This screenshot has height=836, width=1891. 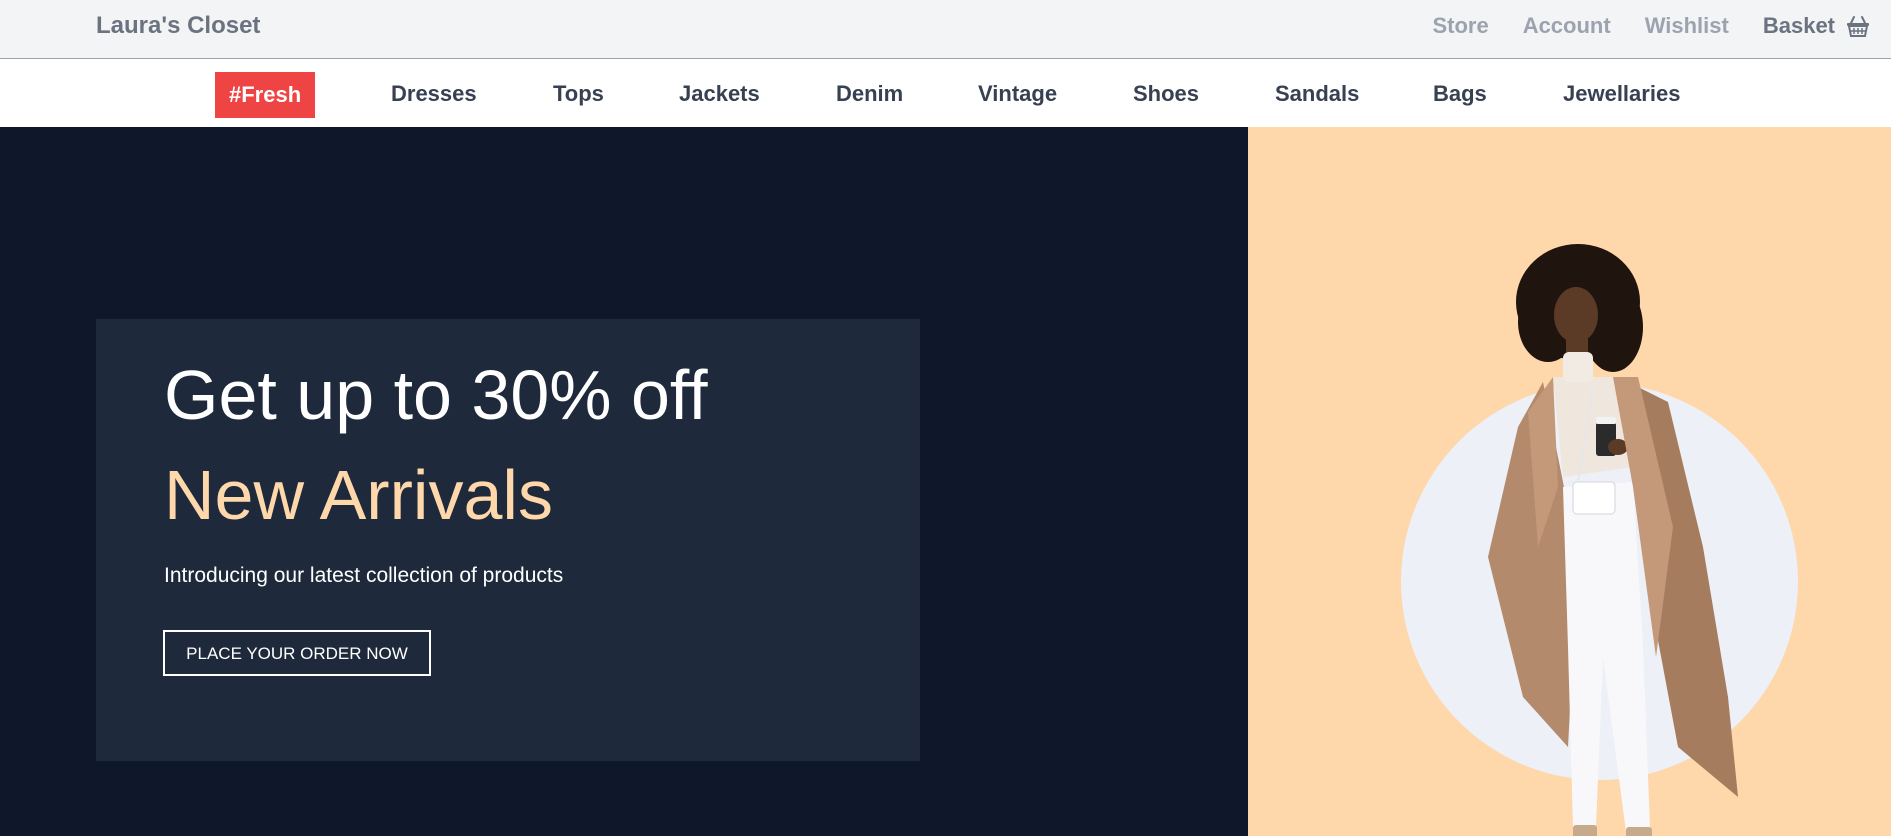 What do you see at coordinates (1460, 94) in the screenshot?
I see `category-bags: Bags` at bounding box center [1460, 94].